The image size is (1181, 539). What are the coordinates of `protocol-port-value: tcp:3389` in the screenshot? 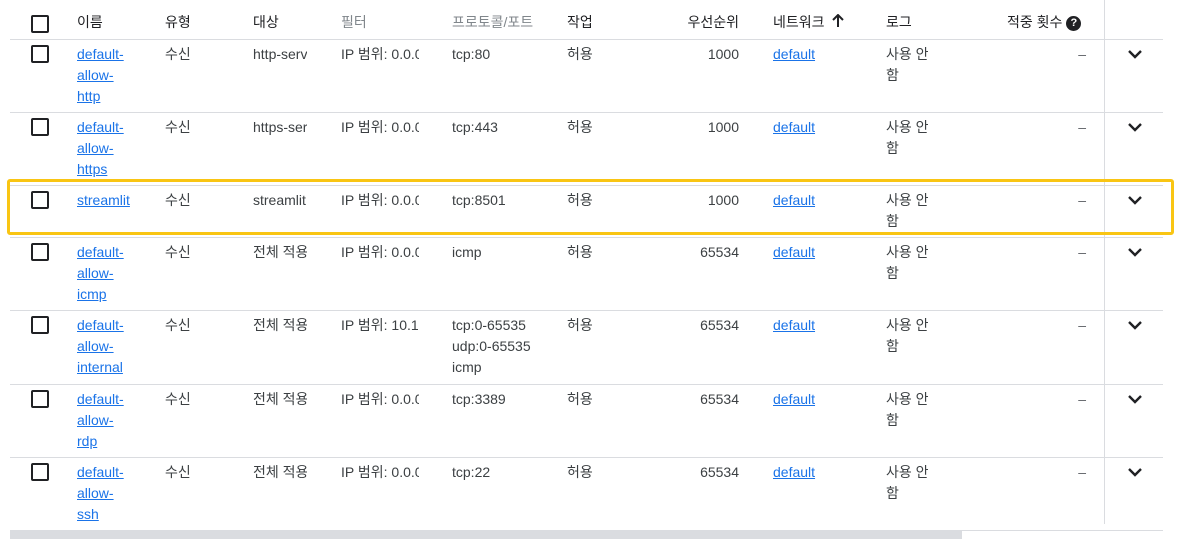 It's located at (479, 399).